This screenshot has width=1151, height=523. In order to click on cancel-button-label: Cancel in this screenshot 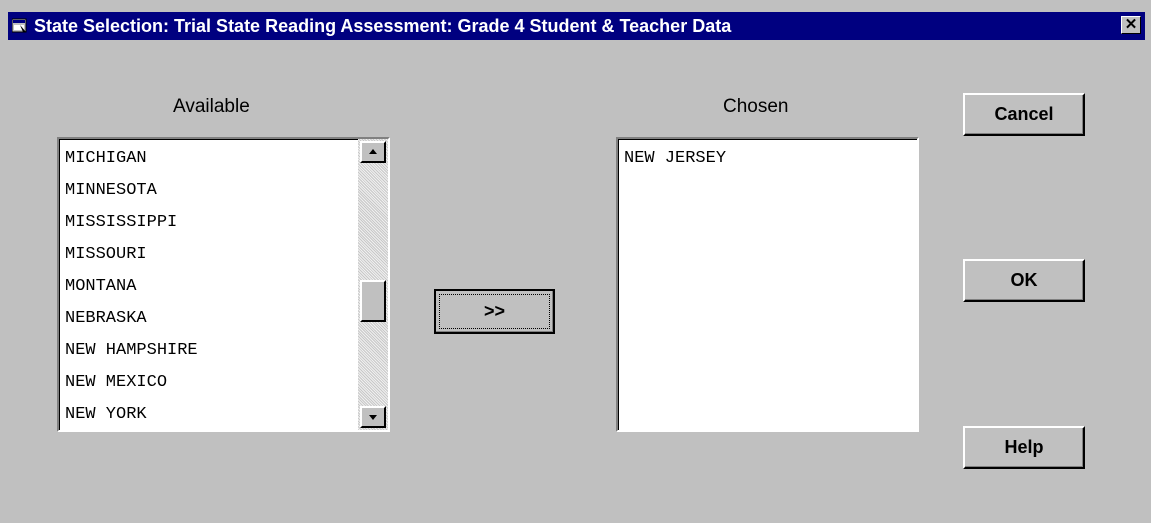, I will do `click(1024, 114)`.